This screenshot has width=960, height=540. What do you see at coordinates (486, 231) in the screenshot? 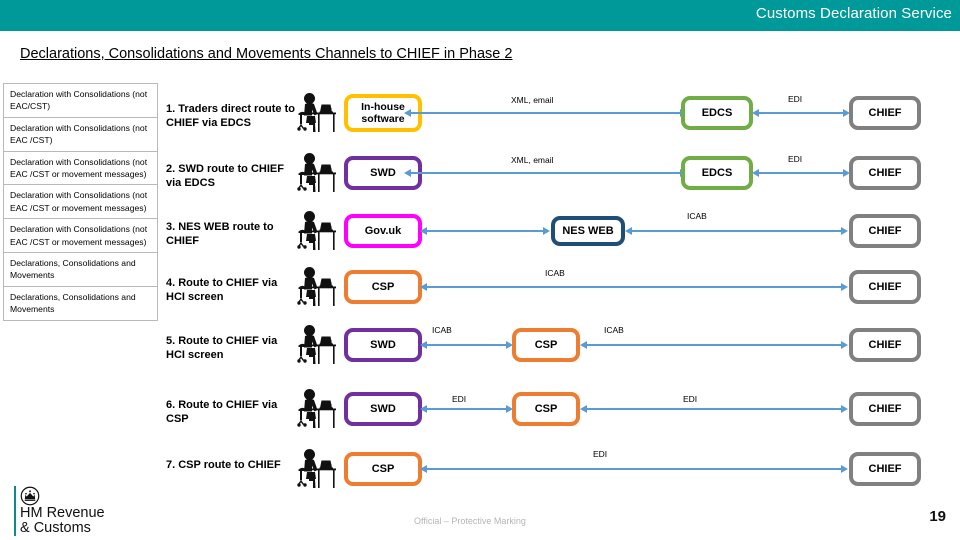
I see `connector-govuk-nesweb` at bounding box center [486, 231].